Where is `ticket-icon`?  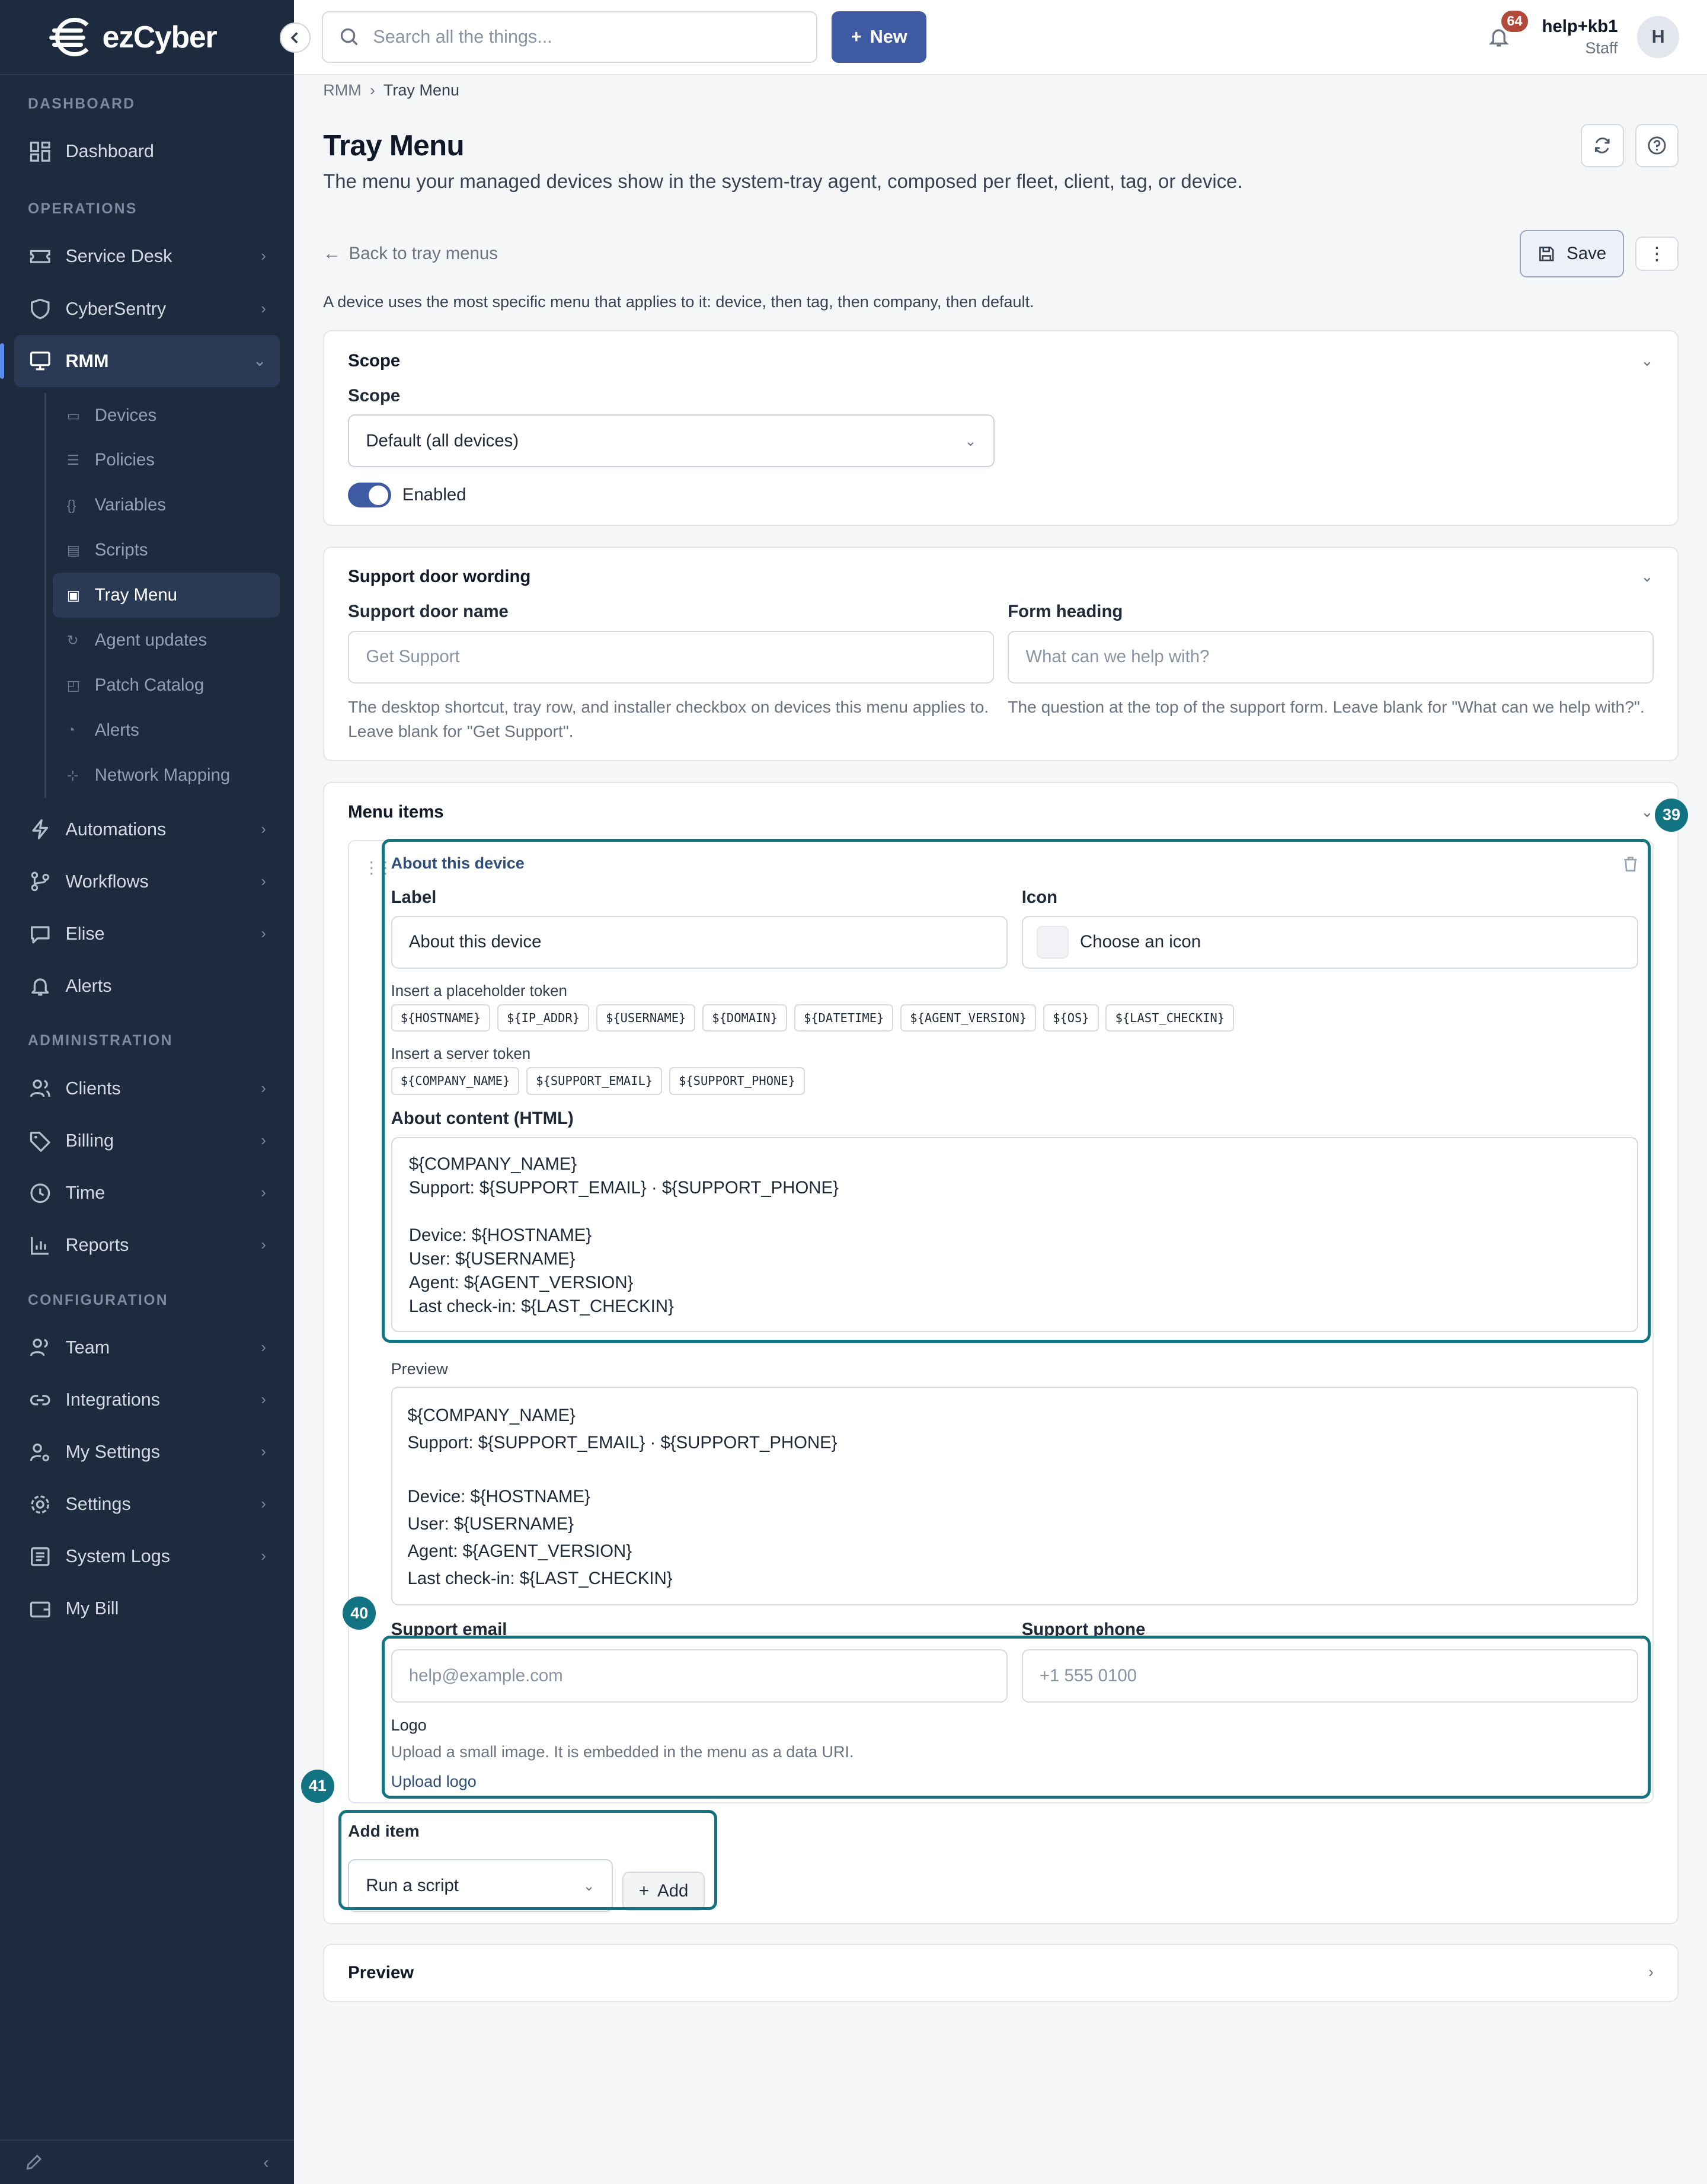 ticket-icon is located at coordinates (40, 256).